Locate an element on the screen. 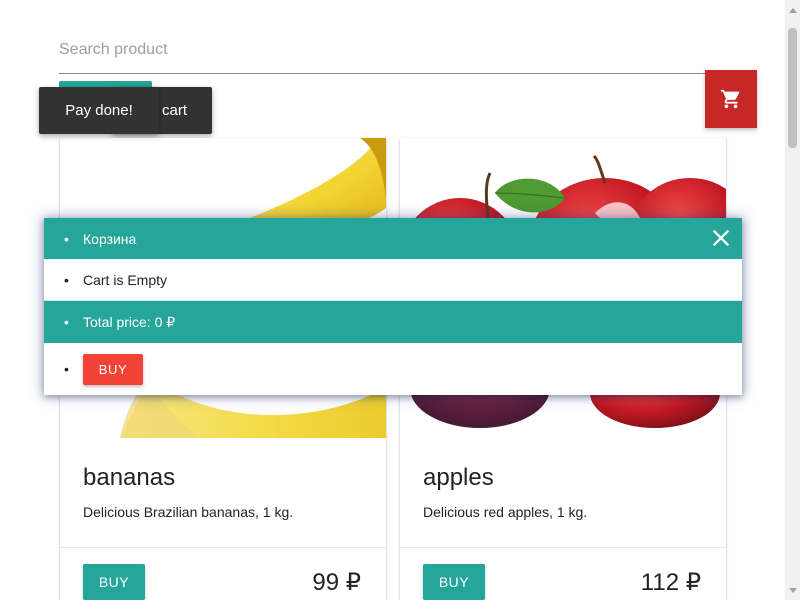 The height and width of the screenshot is (600, 800). toast-pay-text: Pay done! is located at coordinates (99, 110).